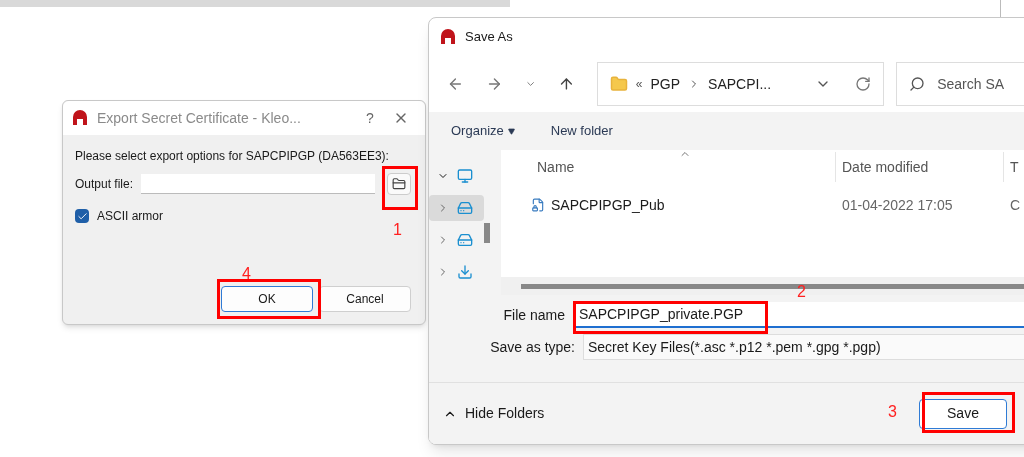  I want to click on scrollbar-thumb, so click(487, 233).